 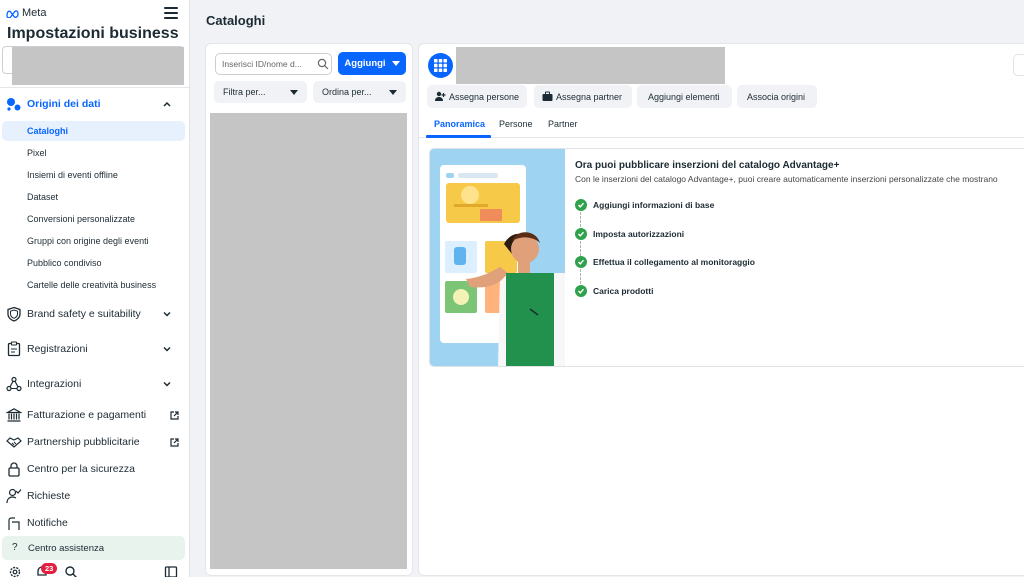 I want to click on sidebar-item-insiemi-eventi-offline: Insiemi di eventi offline, so click(x=93, y=175).